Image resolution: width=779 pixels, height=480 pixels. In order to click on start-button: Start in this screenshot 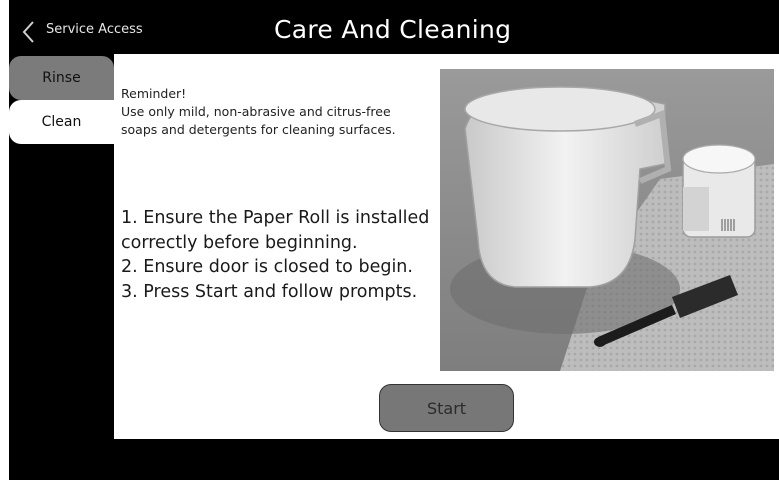, I will do `click(446, 408)`.